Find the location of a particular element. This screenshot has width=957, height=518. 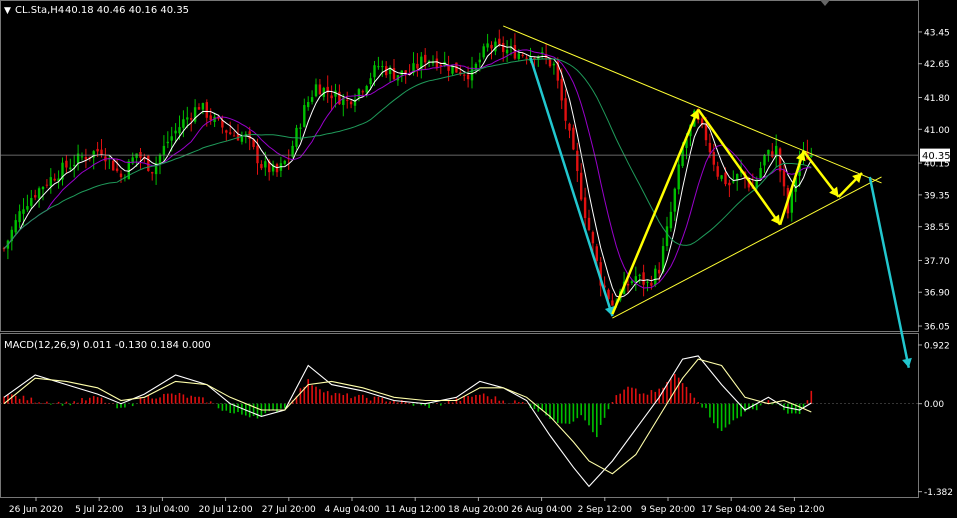

symbol-label: CL.Sta,H4 is located at coordinates (39, 10).